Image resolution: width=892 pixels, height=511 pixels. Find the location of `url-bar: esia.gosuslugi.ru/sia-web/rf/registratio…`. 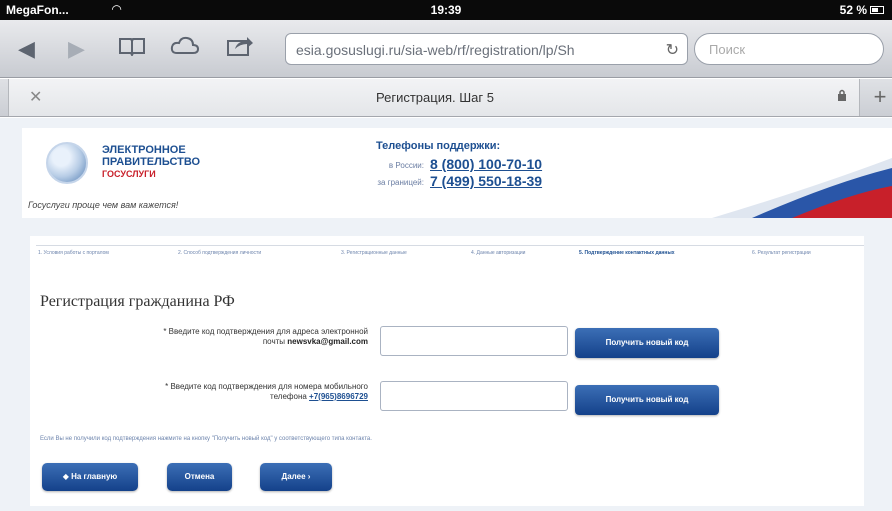

url-bar: esia.gosuslugi.ru/sia-web/rf/registratio… is located at coordinates (486, 49).